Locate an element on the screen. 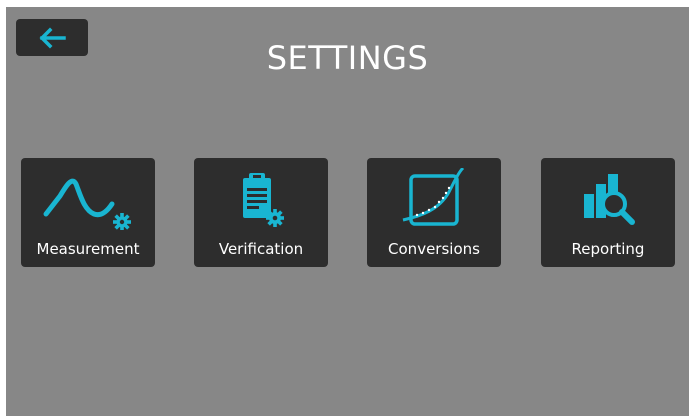 This screenshot has width=689, height=416. measurement-tile: Measurement is located at coordinates (88, 212).